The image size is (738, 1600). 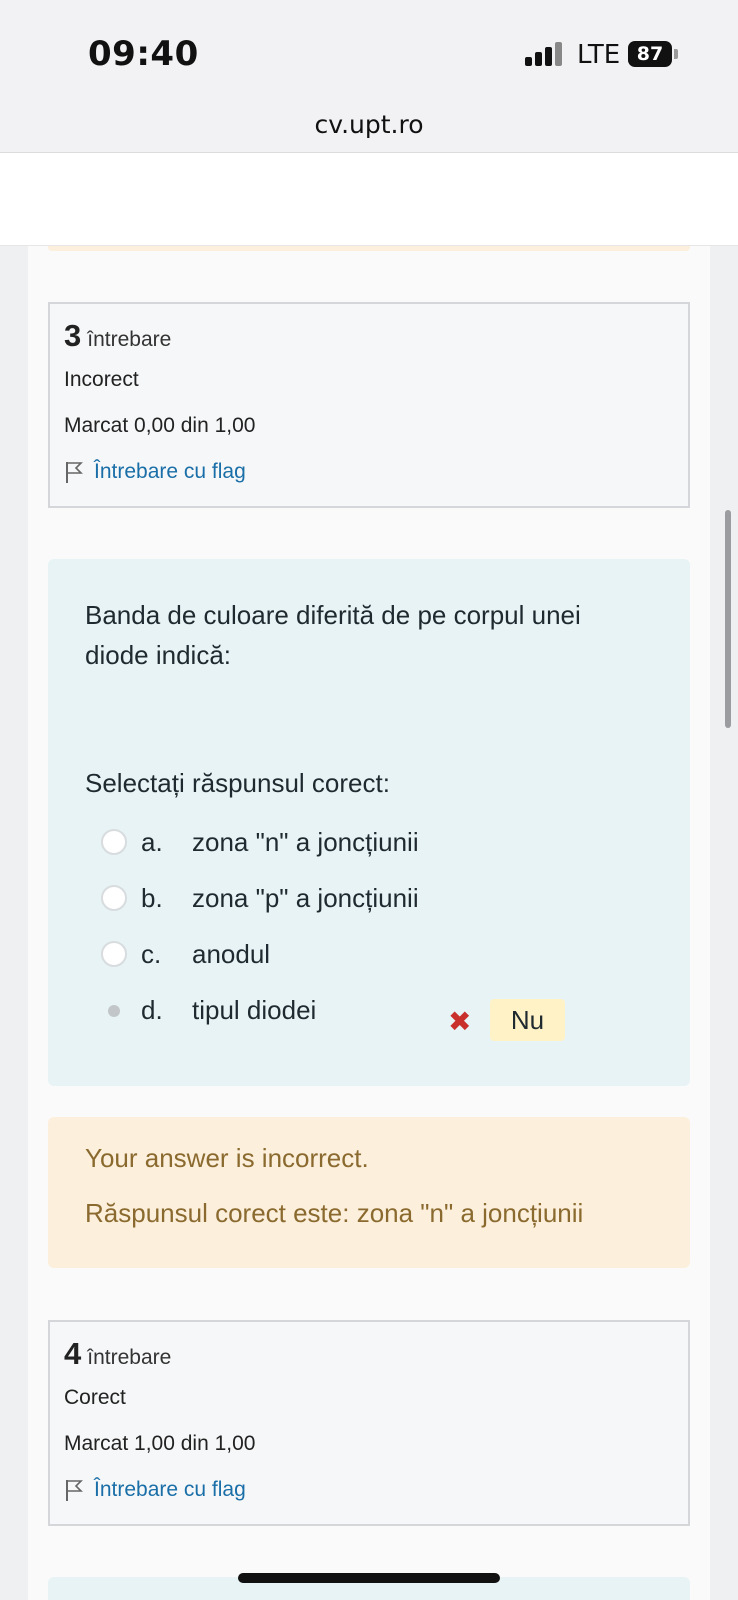 I want to click on answer-text: anodul, so click(x=231, y=954).